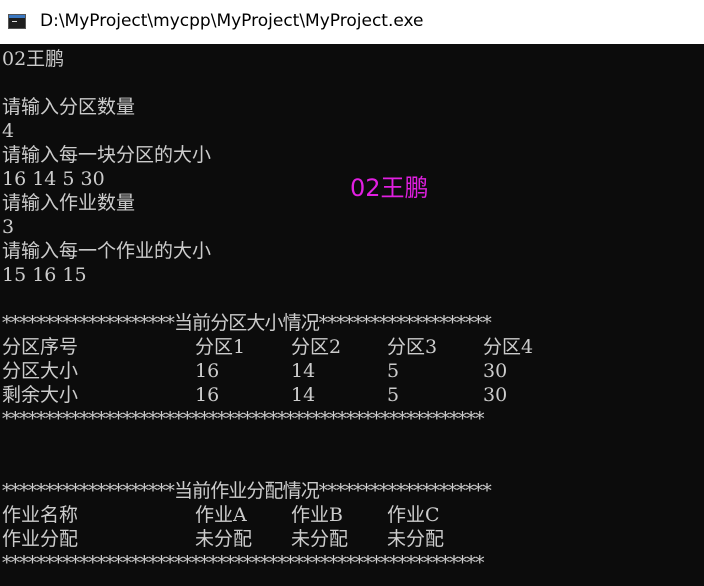  Describe the element at coordinates (40, 347) in the screenshot. I see `table-header-cell: 分区序号` at that location.